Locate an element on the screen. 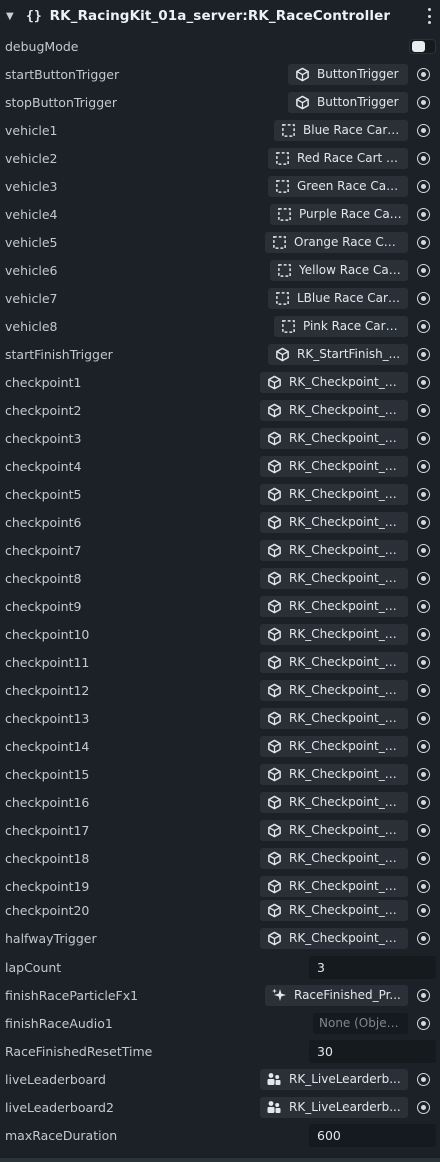 The image size is (440, 1162). property-label: lapCount is located at coordinates (33, 967).